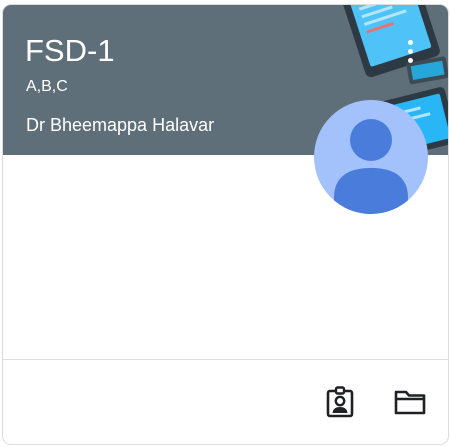 The height and width of the screenshot is (447, 451). I want to click on open-your-work-button, so click(340, 402).